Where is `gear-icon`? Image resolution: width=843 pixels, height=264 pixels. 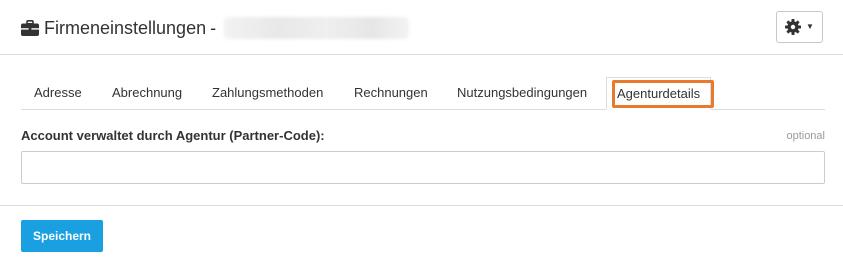
gear-icon is located at coordinates (793, 27).